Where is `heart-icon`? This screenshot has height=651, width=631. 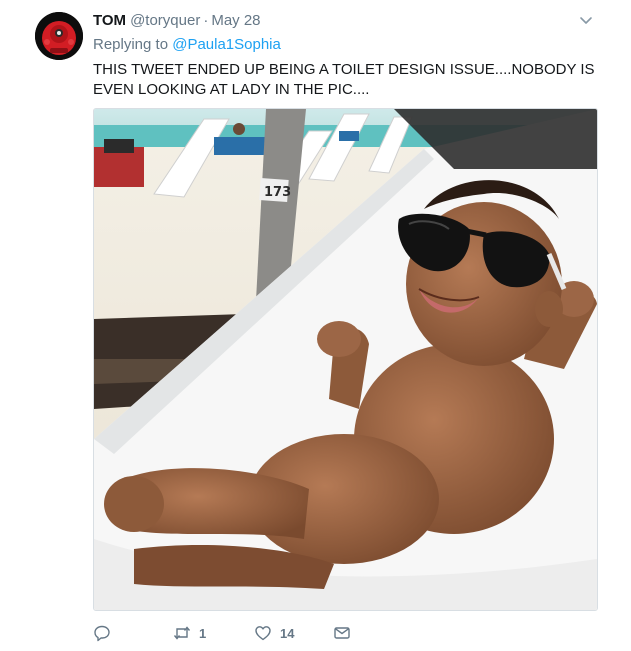 heart-icon is located at coordinates (263, 633).